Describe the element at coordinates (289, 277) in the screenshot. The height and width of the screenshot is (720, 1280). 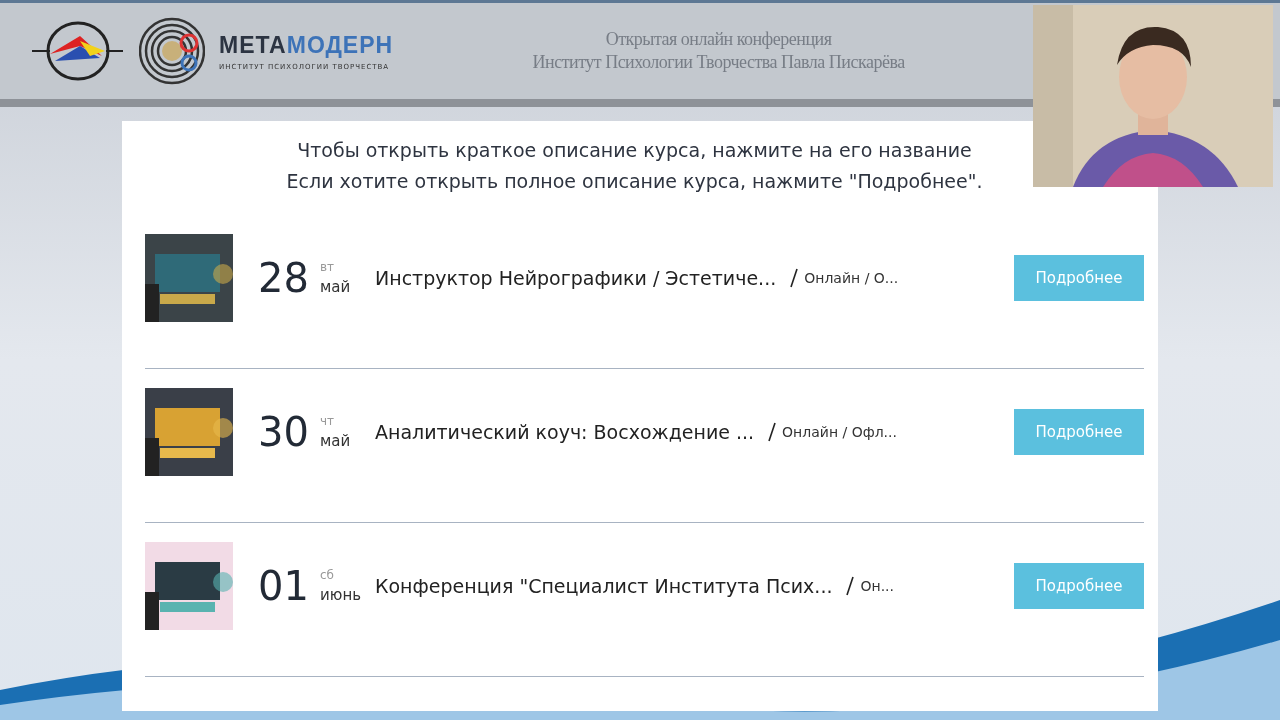
I see `date-day: 28` at that location.